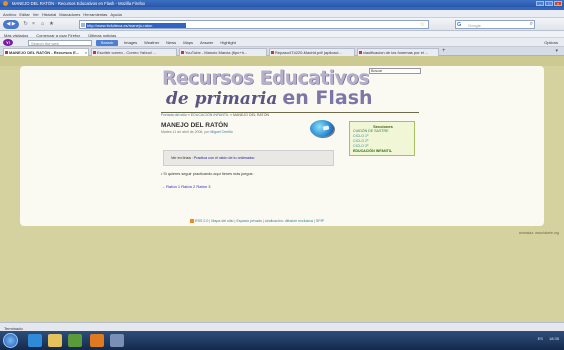 This screenshot has height=350, width=564. I want to click on site-subtitle: de primaria en Flash, so click(269, 98).